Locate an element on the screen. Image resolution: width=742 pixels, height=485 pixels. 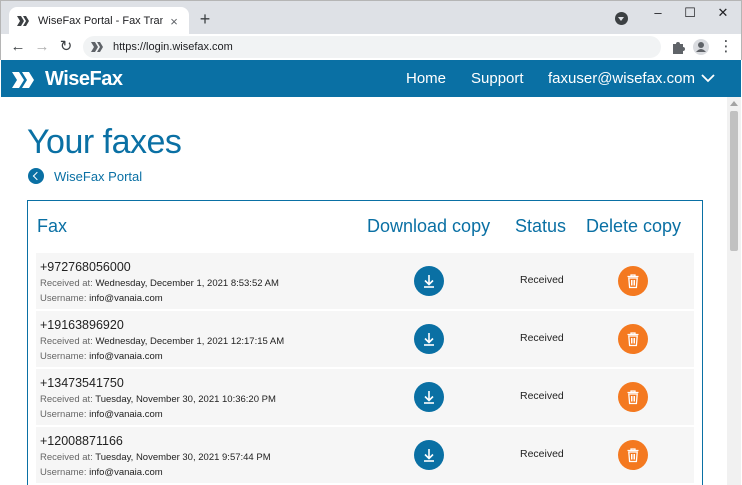
tab-title: WiseFax Portal - Fax Transactions is located at coordinates (100, 21).